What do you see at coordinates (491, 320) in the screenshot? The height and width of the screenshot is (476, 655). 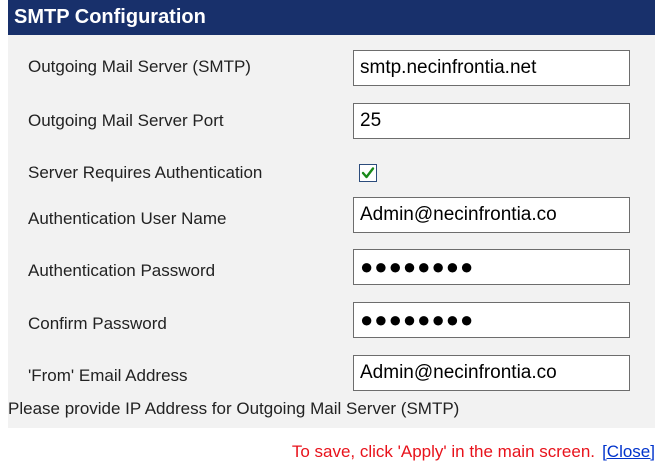 I see `confirm-password-input: ●●●●●●●●` at bounding box center [491, 320].